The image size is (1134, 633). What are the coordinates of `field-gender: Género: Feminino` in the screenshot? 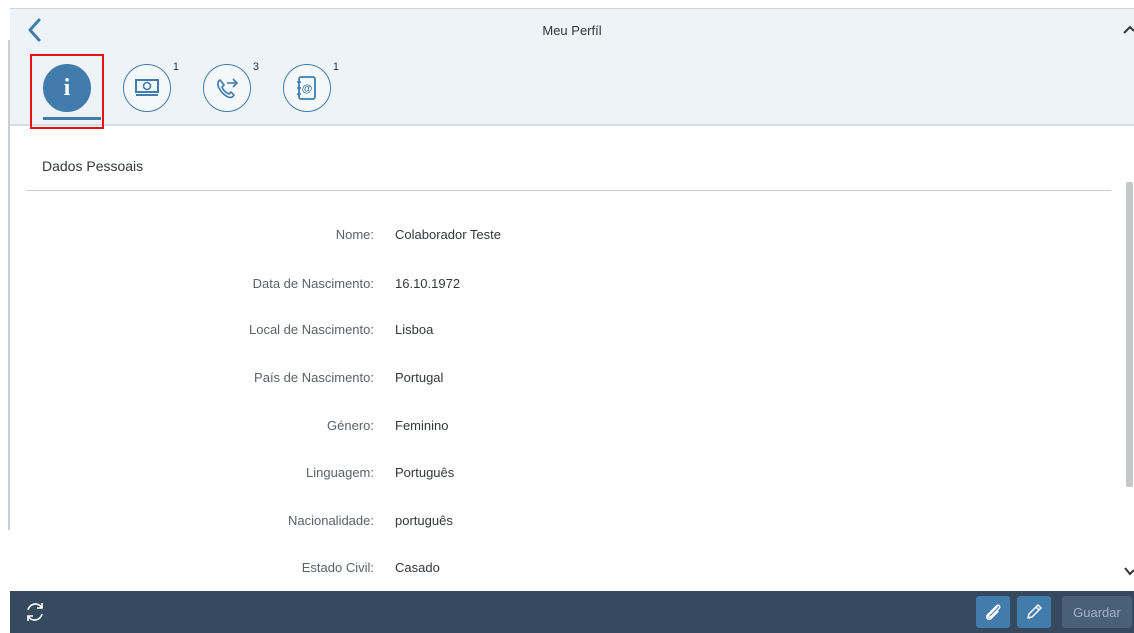 It's located at (560, 428).